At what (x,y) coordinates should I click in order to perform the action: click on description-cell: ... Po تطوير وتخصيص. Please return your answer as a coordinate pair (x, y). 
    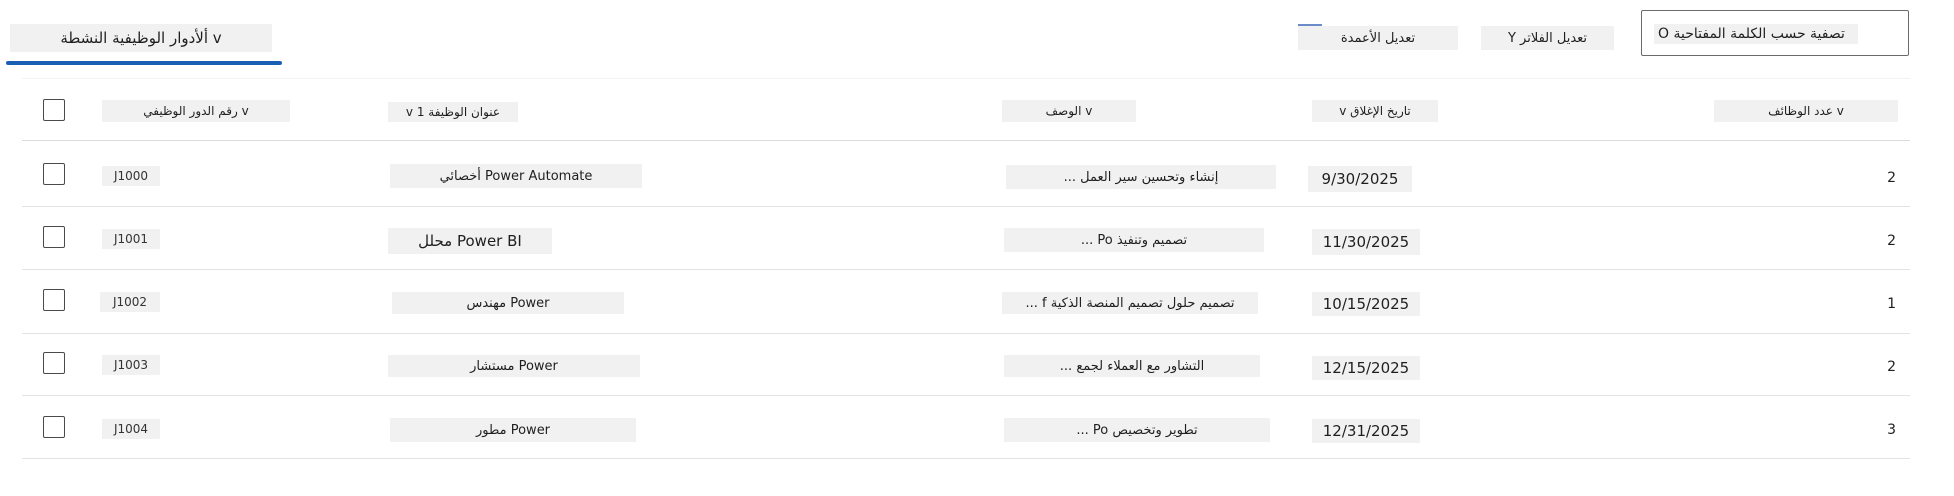
    Looking at the image, I should click on (1137, 430).